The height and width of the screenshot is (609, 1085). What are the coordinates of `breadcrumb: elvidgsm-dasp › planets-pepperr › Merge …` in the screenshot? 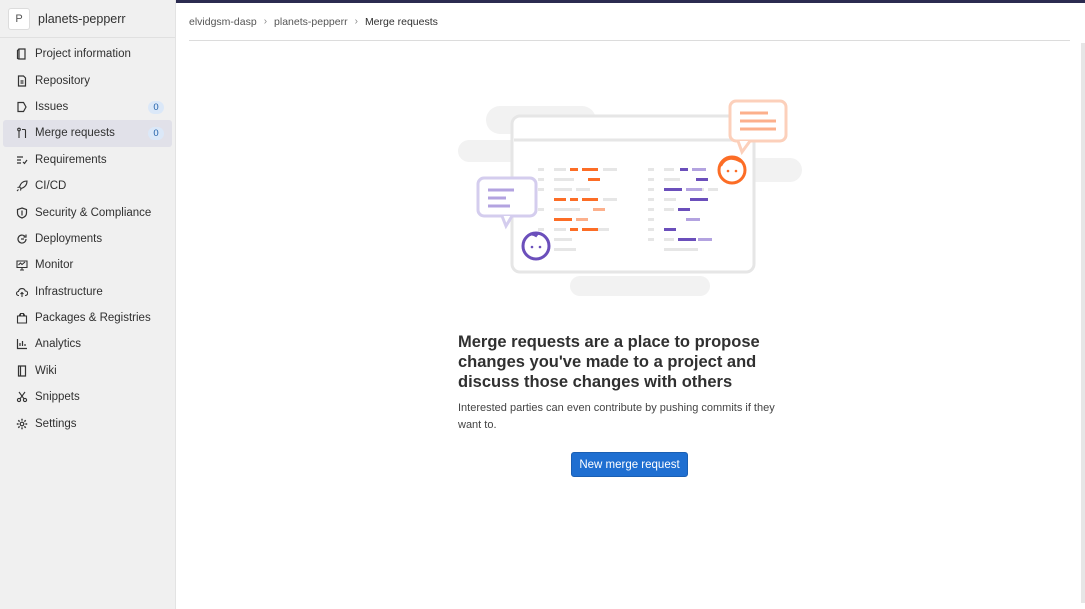 It's located at (629, 22).